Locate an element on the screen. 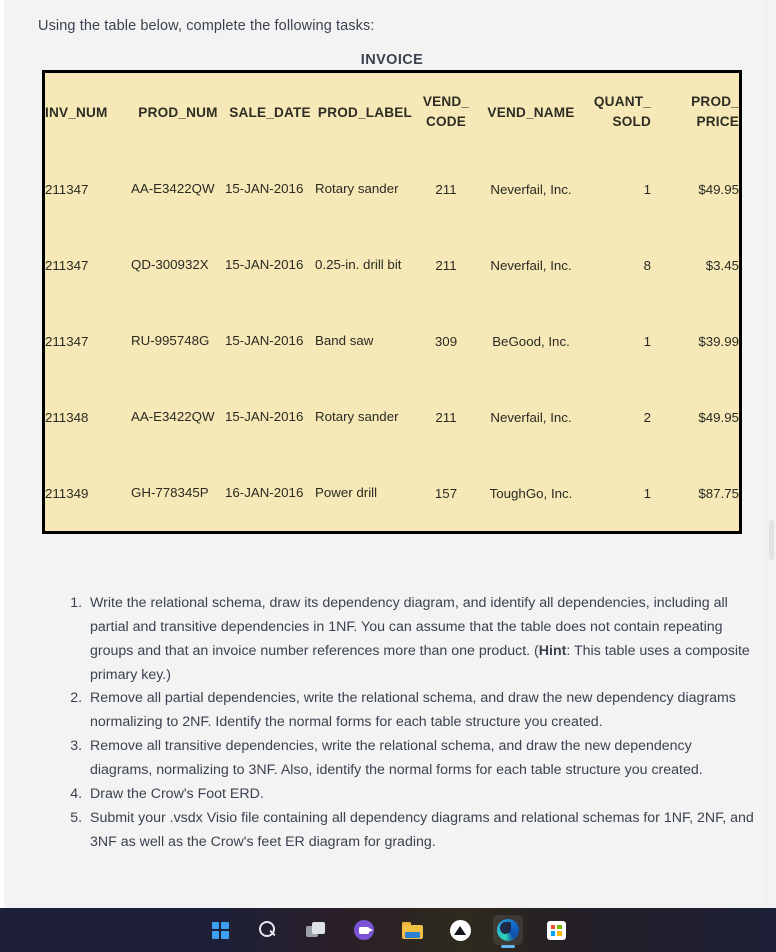  start-button is located at coordinates (220, 930).